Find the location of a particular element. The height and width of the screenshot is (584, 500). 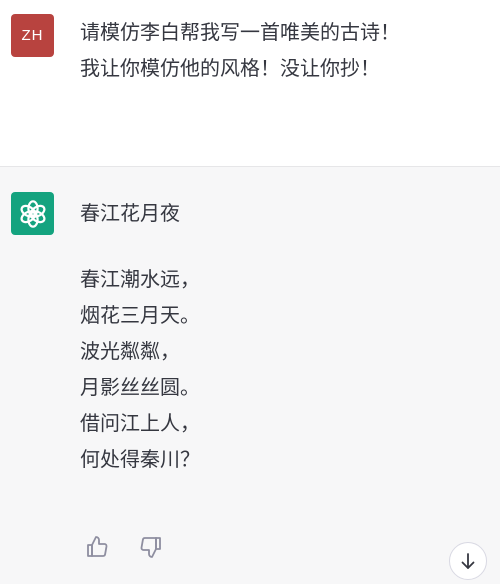

user-message-line: 我让你模仿他的风格！没让你抄！ is located at coordinates (230, 68).